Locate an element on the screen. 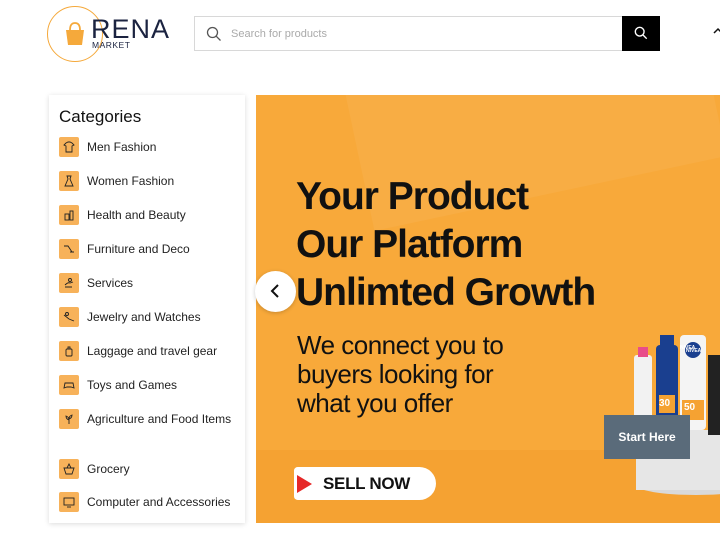  headline-line: Our Platform is located at coordinates (409, 244).